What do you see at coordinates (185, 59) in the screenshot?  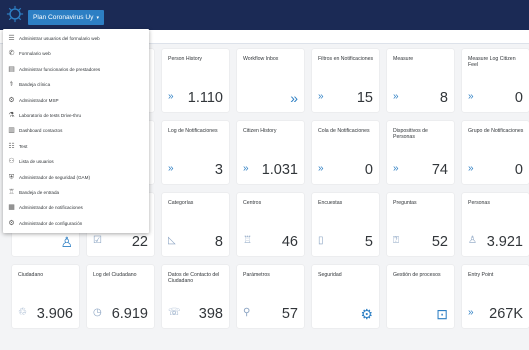 I see `tile-title: Person History` at bounding box center [185, 59].